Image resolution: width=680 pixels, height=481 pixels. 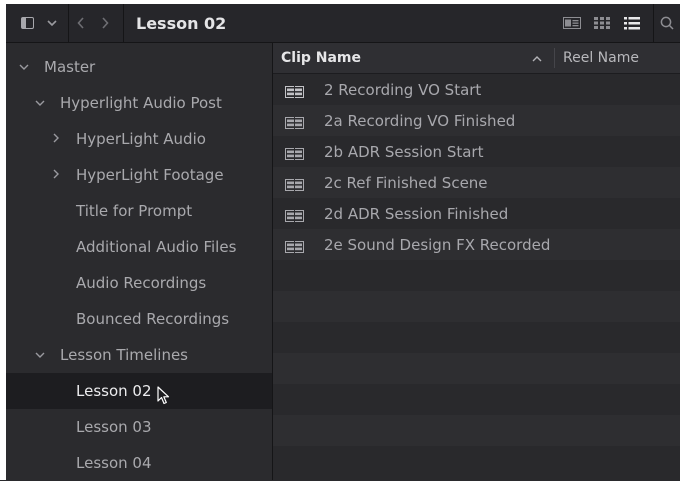 What do you see at coordinates (105, 23) in the screenshot?
I see `forward-arrow-icon` at bounding box center [105, 23].